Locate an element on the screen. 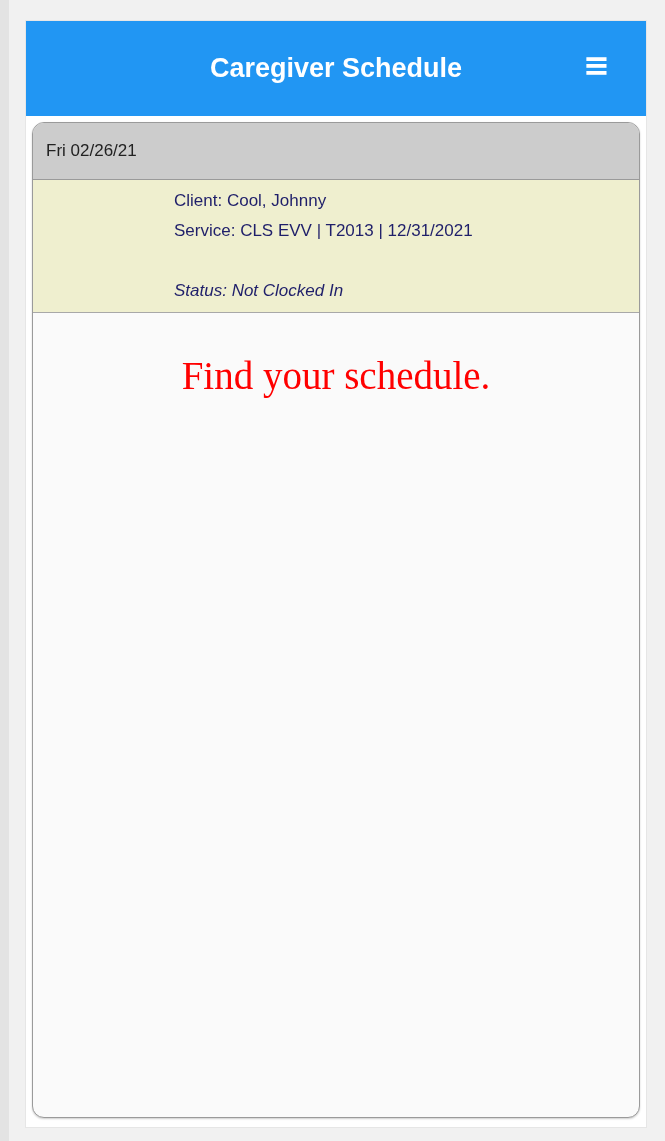  service-text: Service: CLS EVV | T2013 | 12/31/2021 is located at coordinates (324, 231).